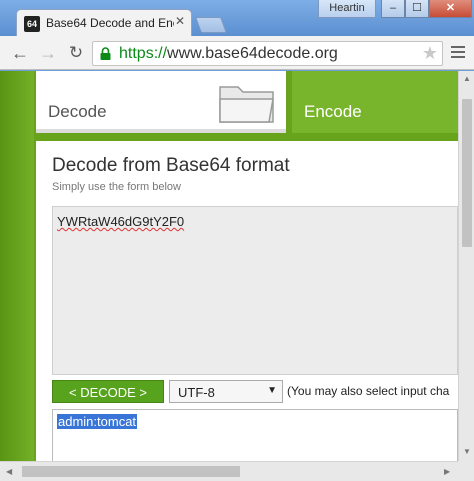 The image size is (474, 481). I want to click on page-title: Decode from Base64 format, so click(171, 165).